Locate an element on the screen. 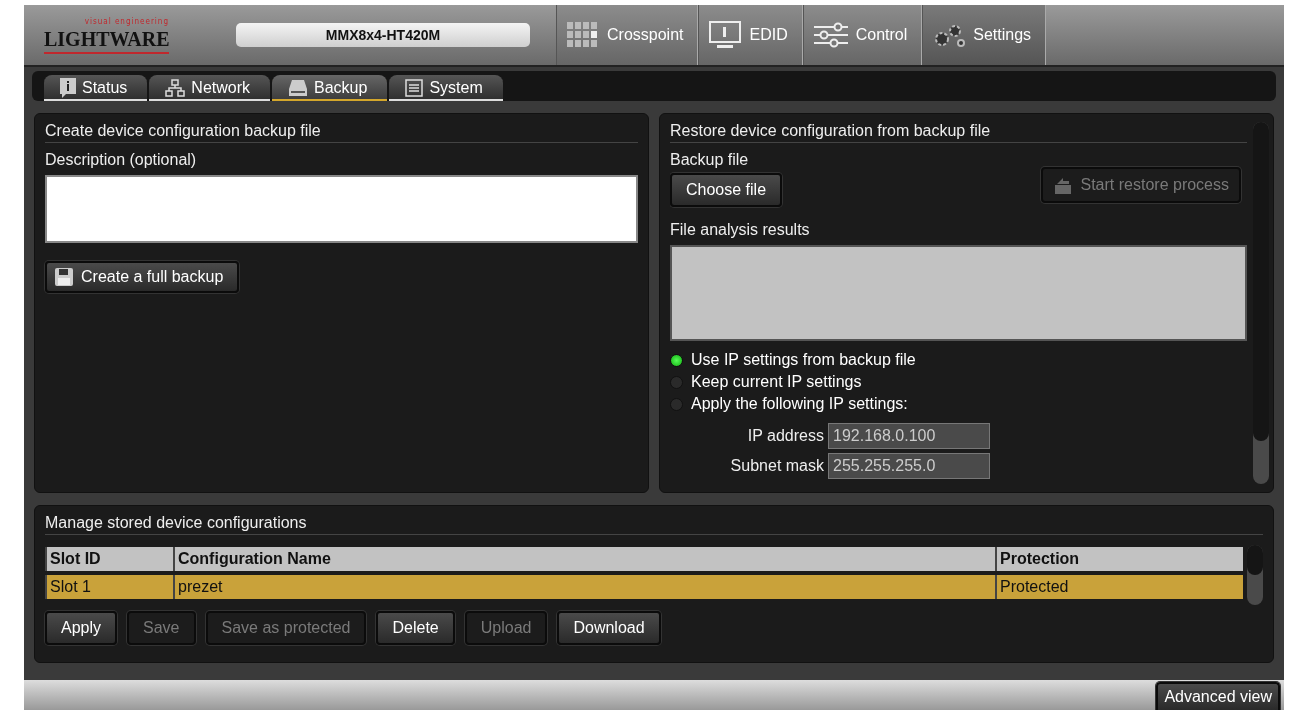 The height and width of the screenshot is (710, 1289). panel-title: Restore device configuration from backup file is located at coordinates (958, 132).